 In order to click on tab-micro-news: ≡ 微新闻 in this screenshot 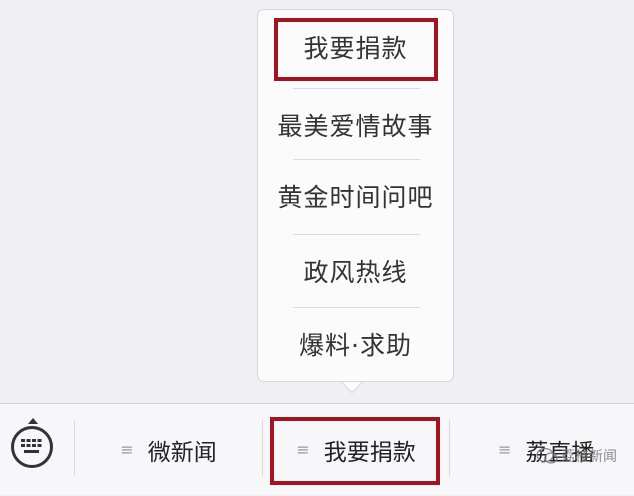, I will do `click(168, 450)`.